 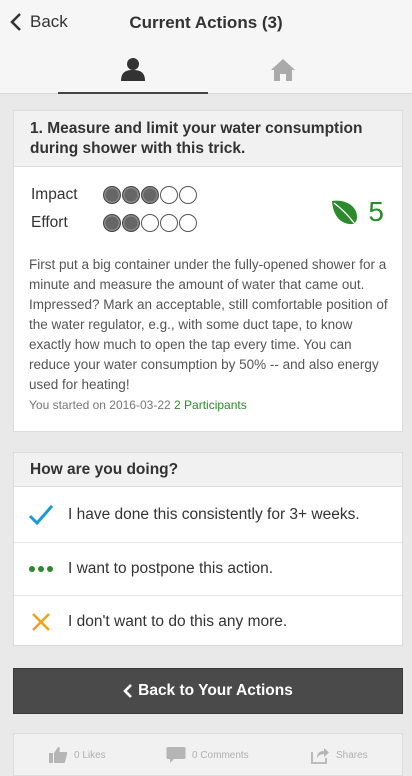 I want to click on option-quit: I don't want to do this any more., so click(x=208, y=621).